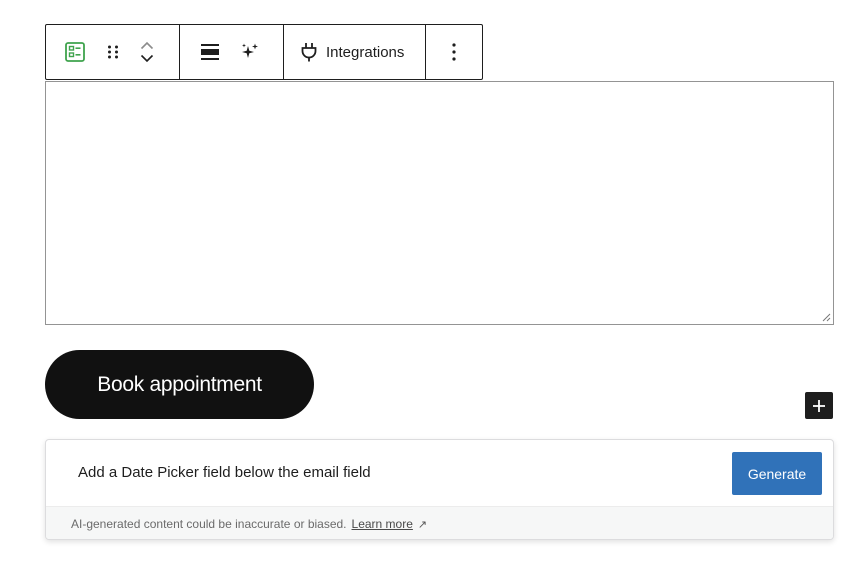 The height and width of the screenshot is (572, 852). I want to click on block-toolbar: Integrations, so click(264, 52).